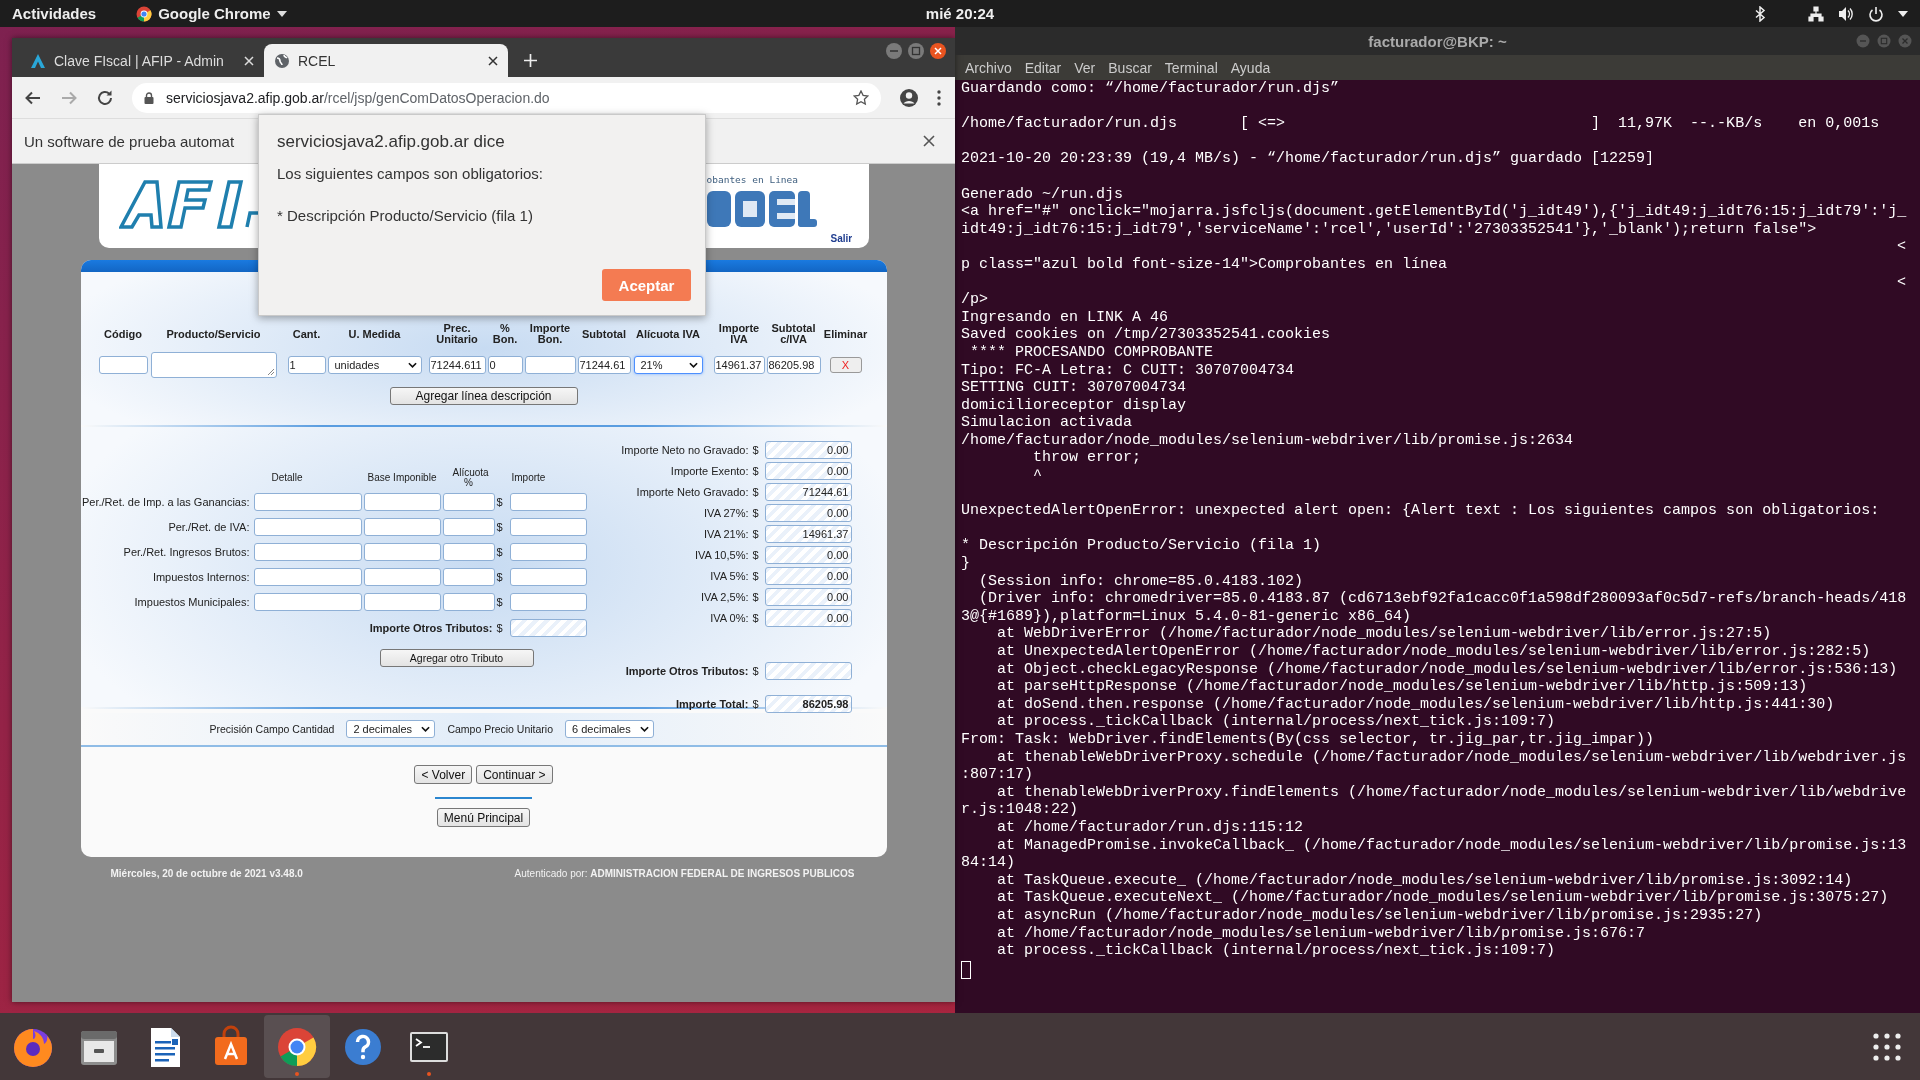 This screenshot has height=1080, width=1920. What do you see at coordinates (808, 512) in the screenshot?
I see `amount-field: 0.00` at bounding box center [808, 512].